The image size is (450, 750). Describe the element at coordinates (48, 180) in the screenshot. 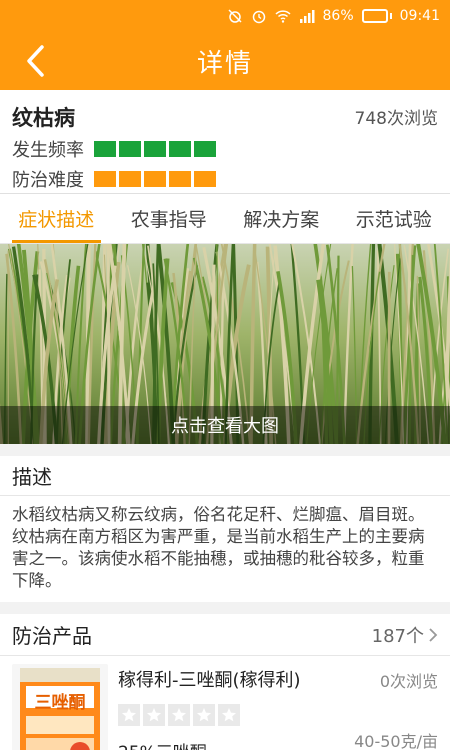

I see `difficulty-label: 防治难度` at that location.